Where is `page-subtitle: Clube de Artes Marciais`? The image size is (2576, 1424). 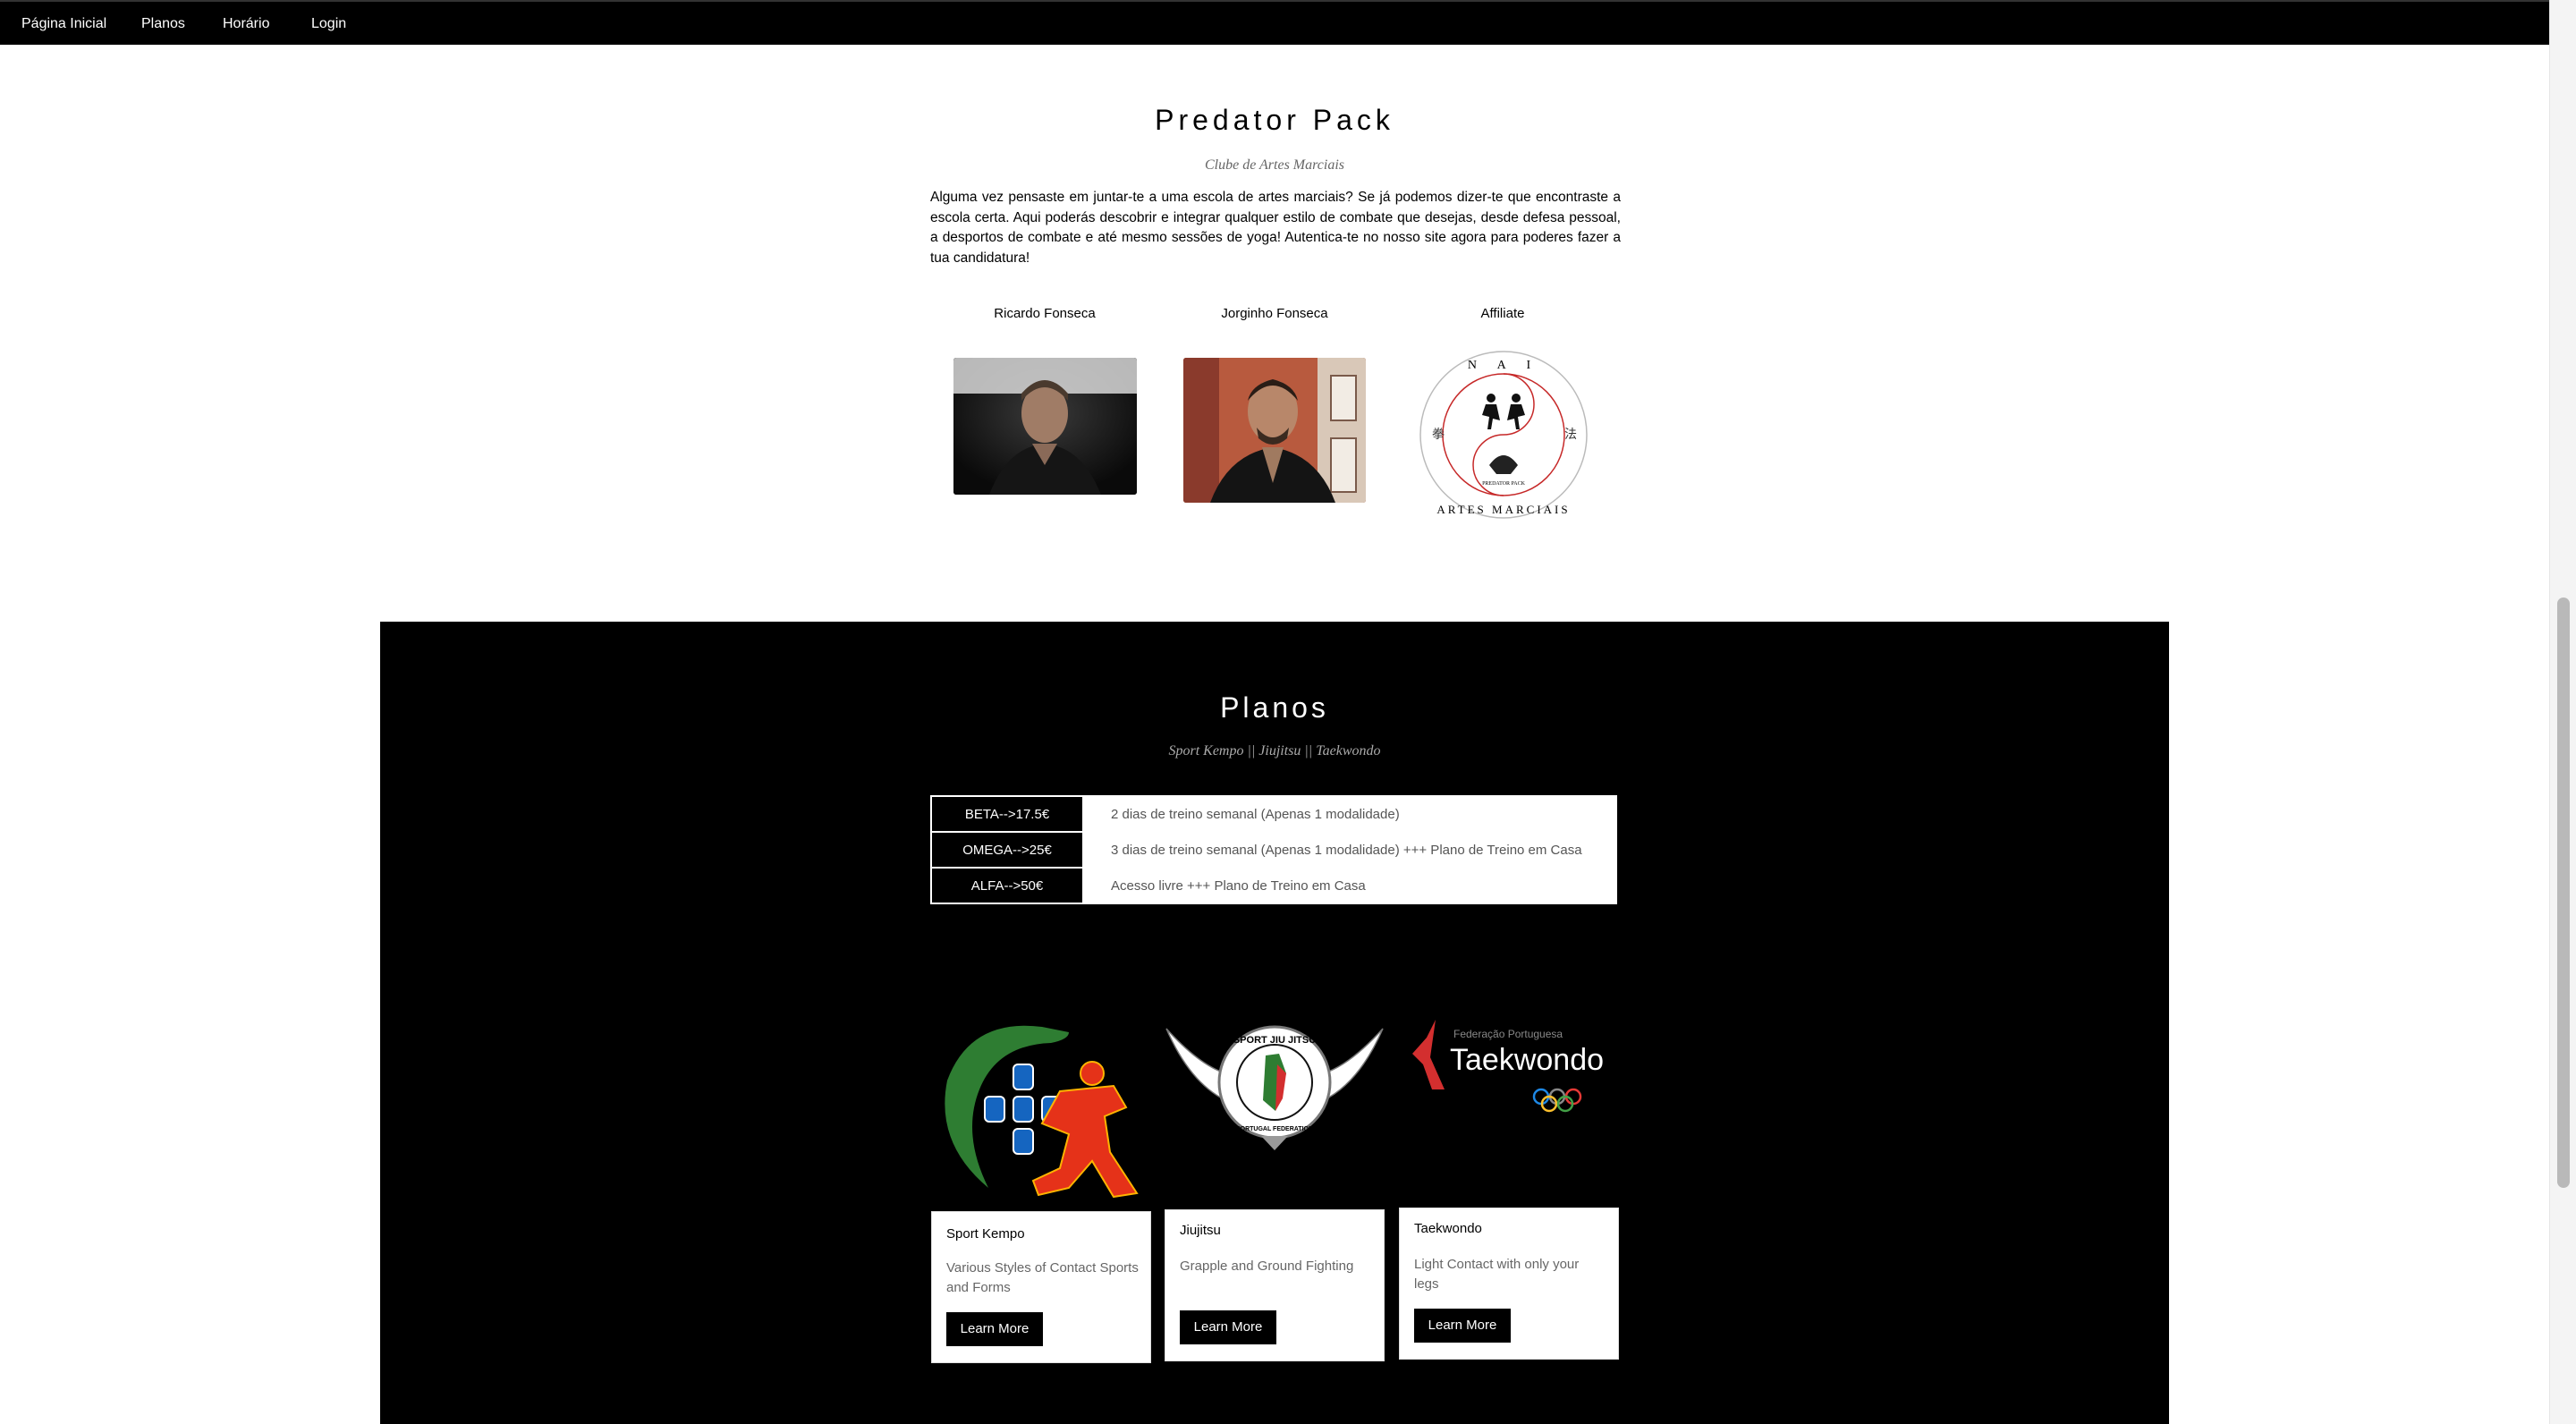
page-subtitle: Clube de Artes Marciais is located at coordinates (1274, 165).